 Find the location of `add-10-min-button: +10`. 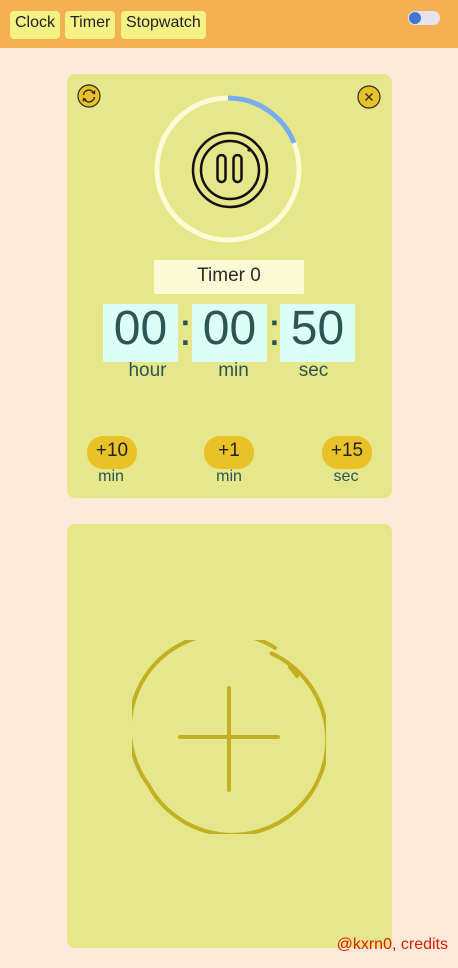

add-10-min-button: +10 is located at coordinates (112, 452).